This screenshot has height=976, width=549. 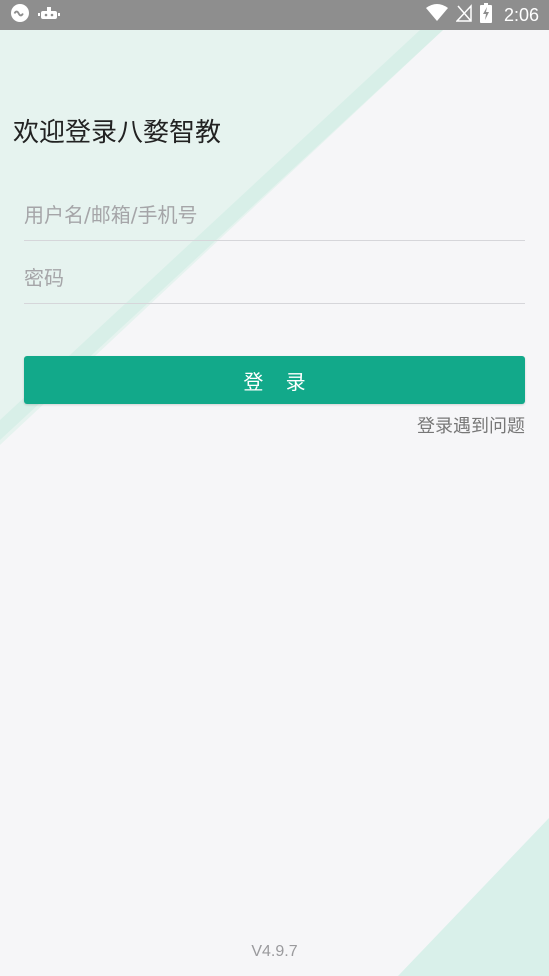 I want to click on password-field-container, so click(x=274, y=278).